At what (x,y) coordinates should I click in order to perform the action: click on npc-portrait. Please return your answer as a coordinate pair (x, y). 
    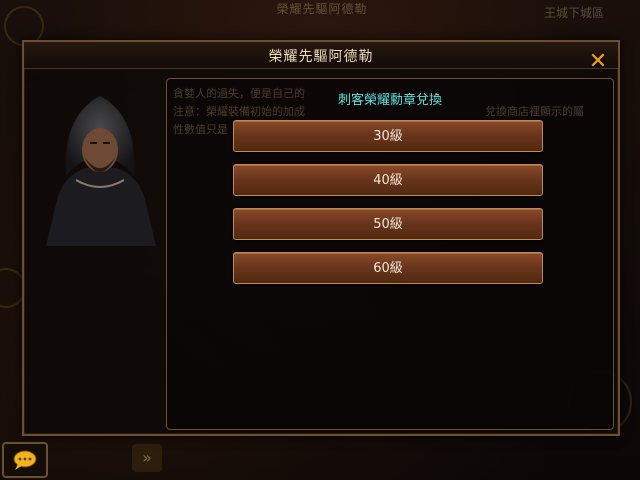
    Looking at the image, I should click on (101, 171).